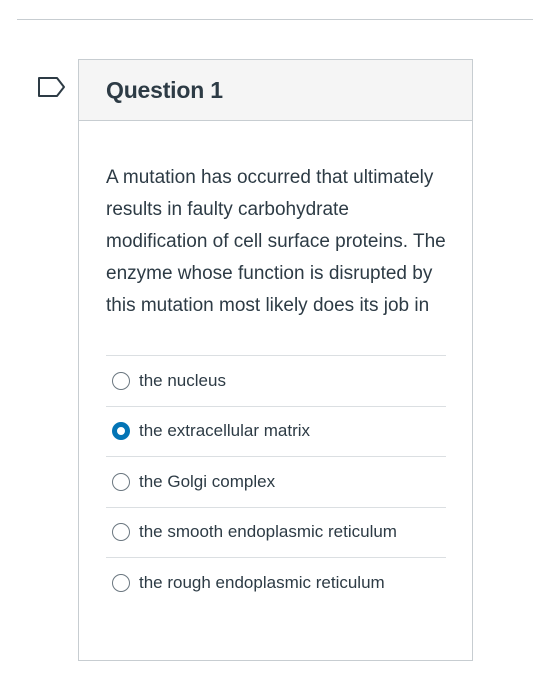  I want to click on answer-option: the rough endoplasmic reticulum, so click(276, 583).